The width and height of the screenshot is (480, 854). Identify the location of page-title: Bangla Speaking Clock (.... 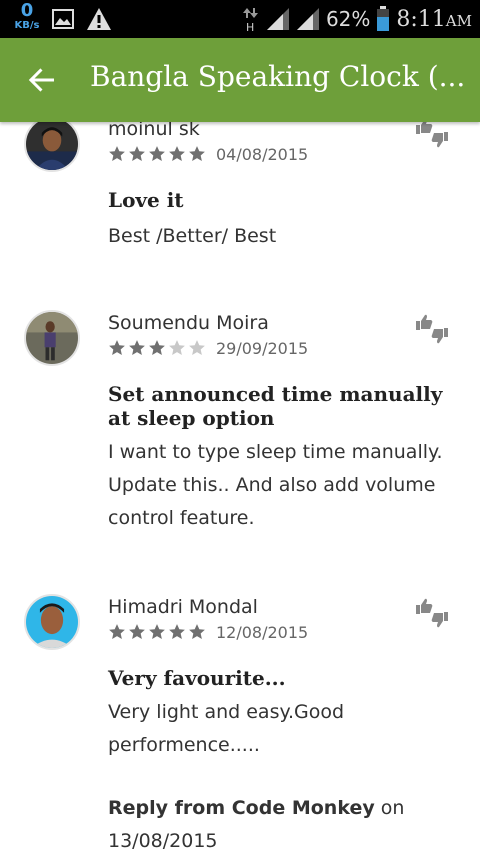
(278, 76).